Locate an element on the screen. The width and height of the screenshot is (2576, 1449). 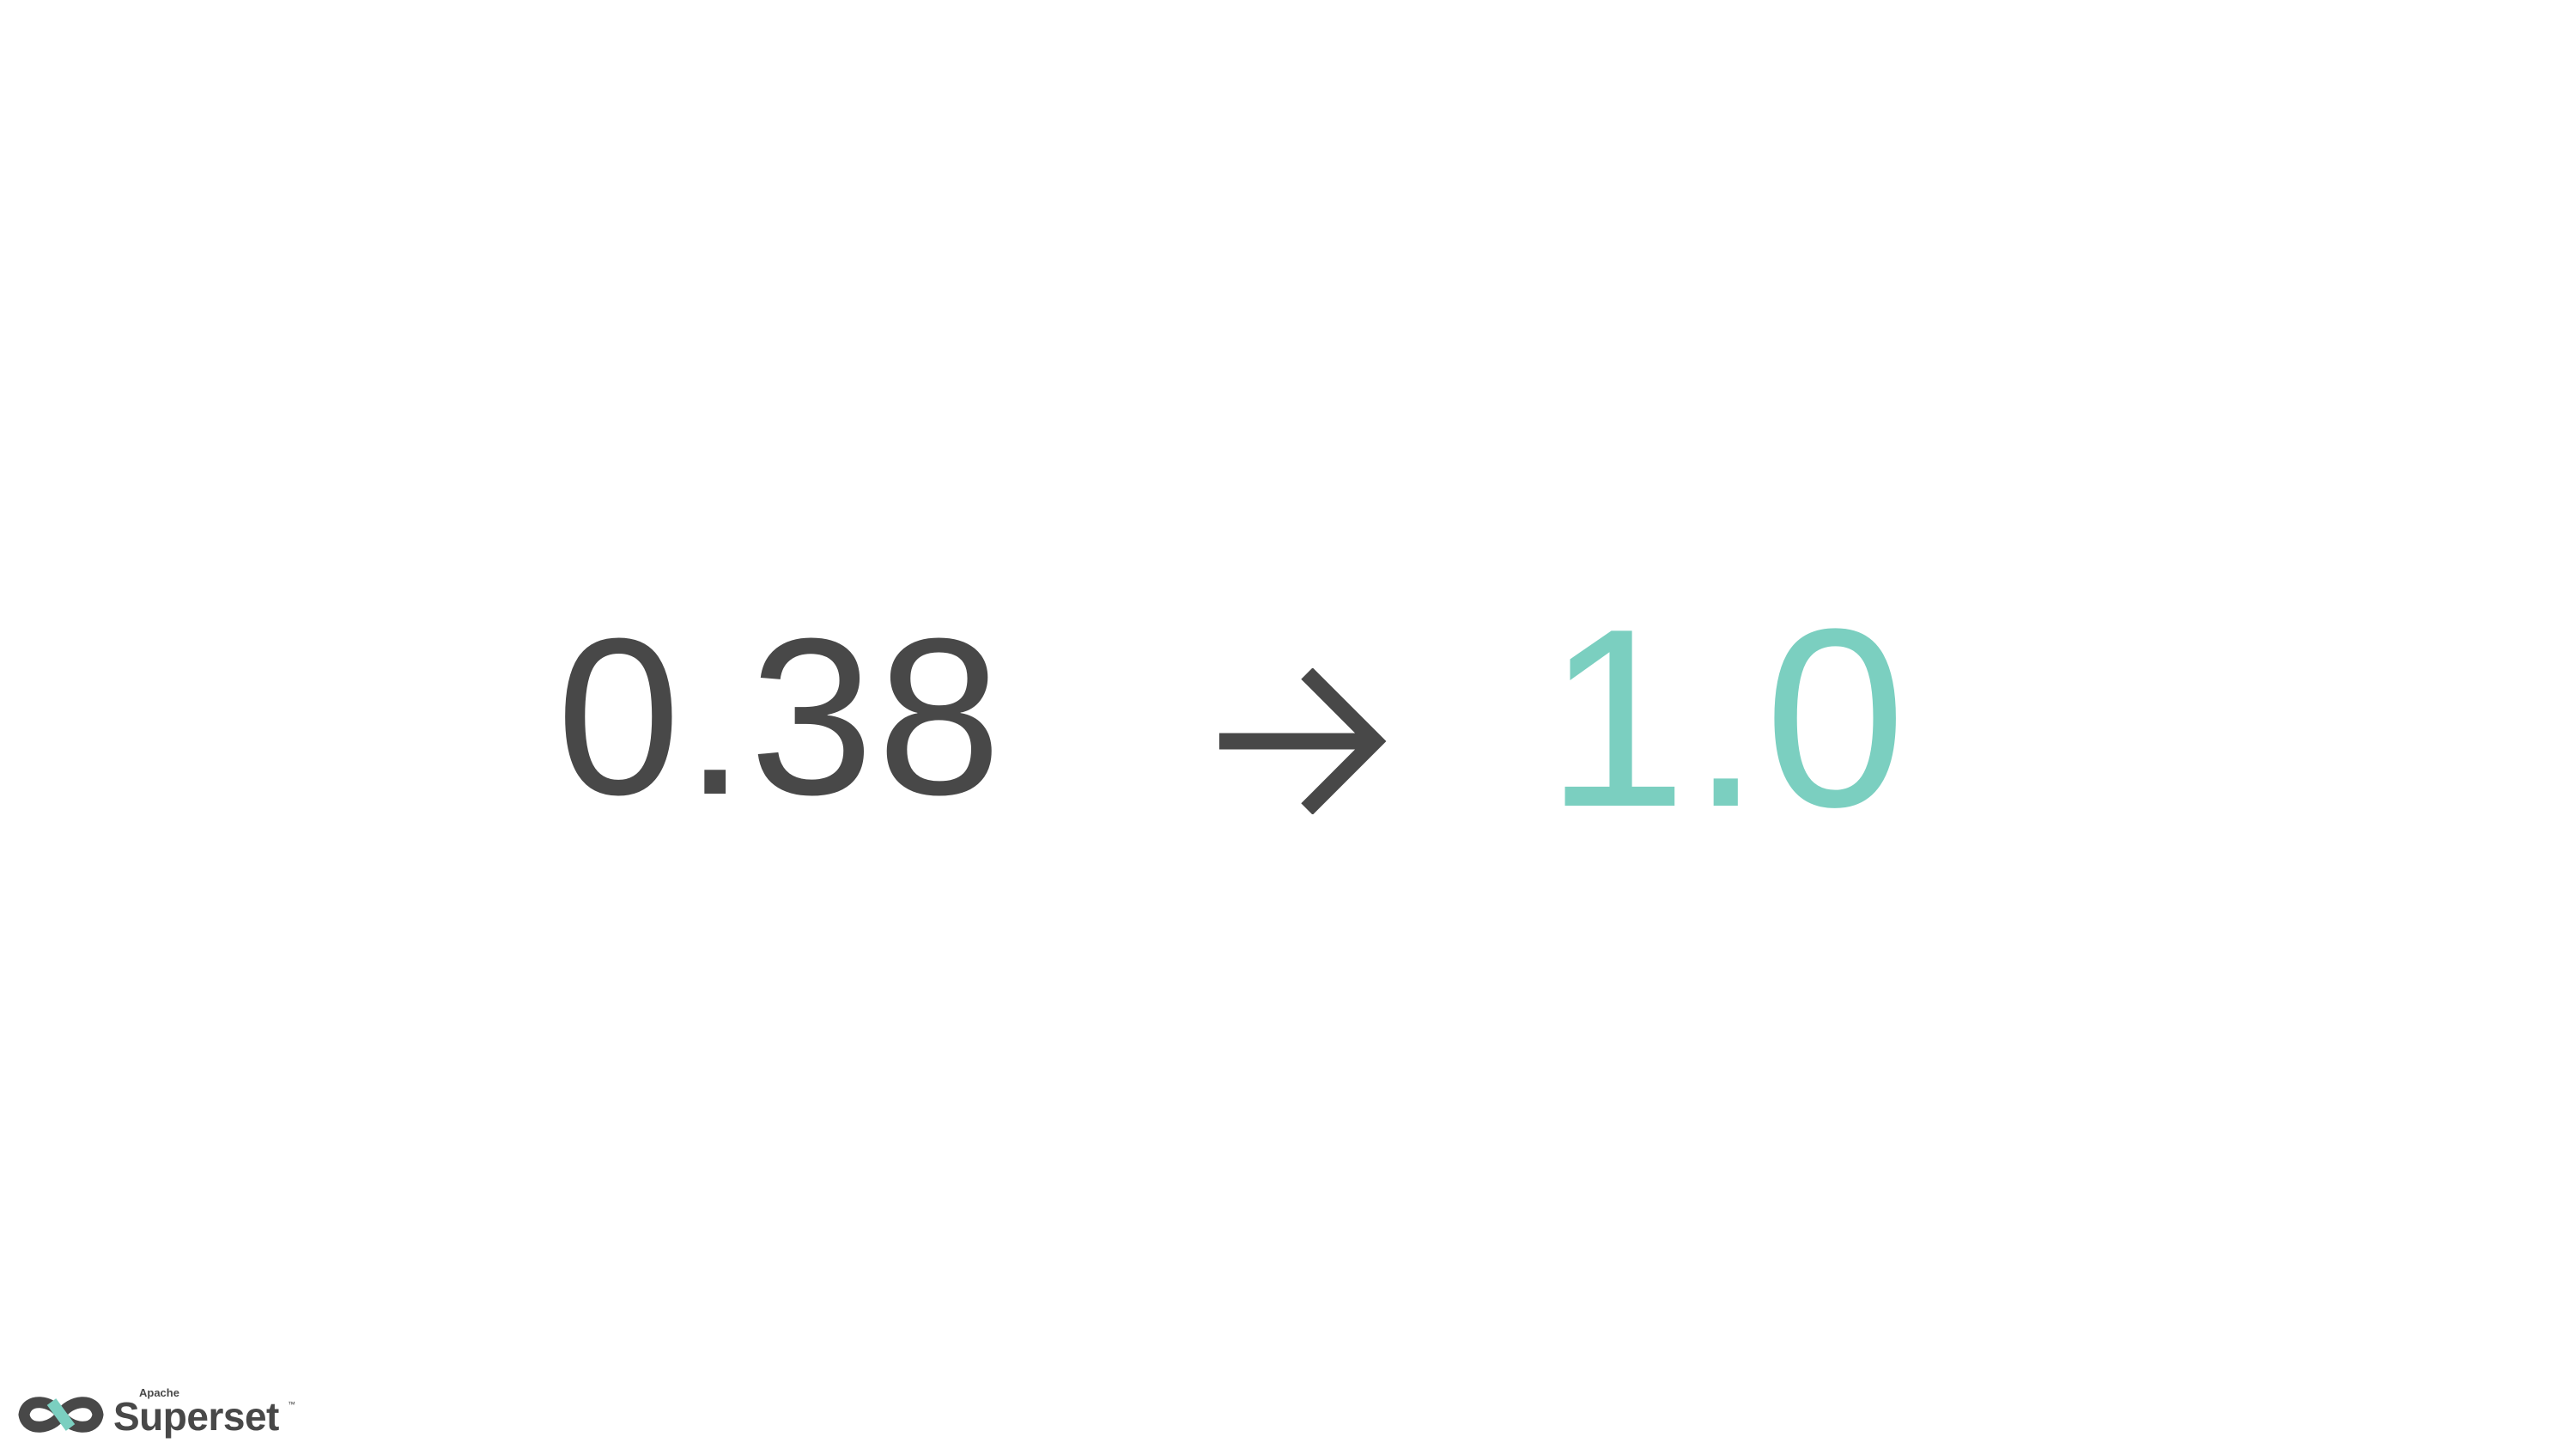
superset-logo: Apache Superset ™ is located at coordinates (163, 1415).